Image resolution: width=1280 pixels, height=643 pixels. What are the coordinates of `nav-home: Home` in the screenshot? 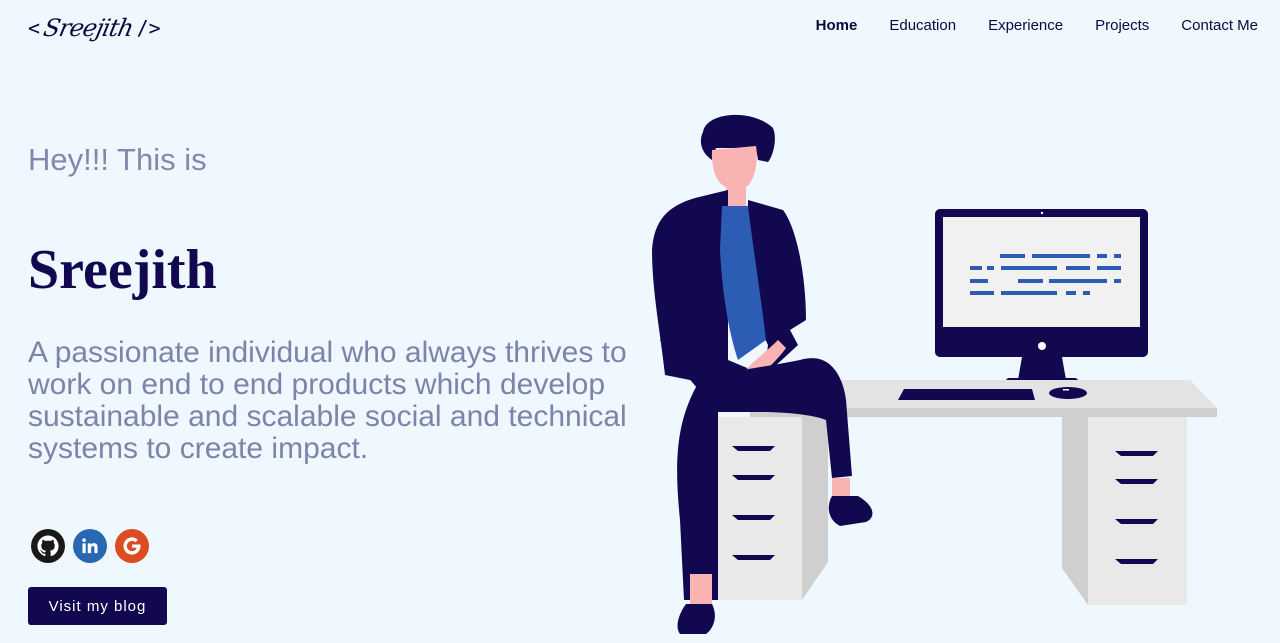 It's located at (837, 25).